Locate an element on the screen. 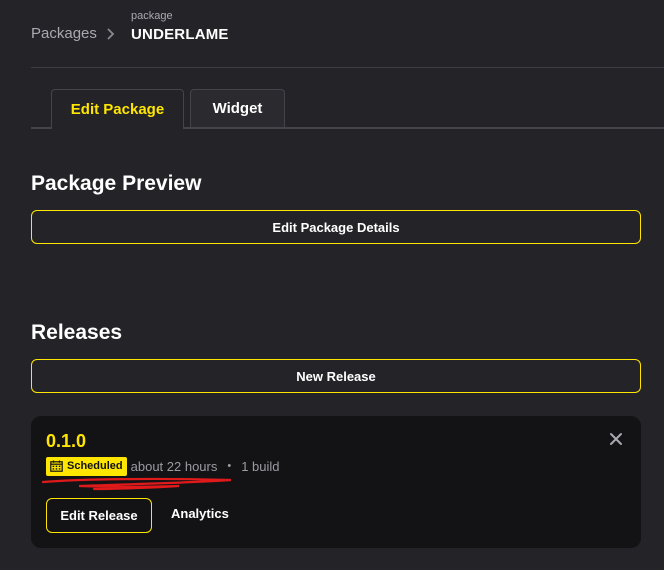  edit-package-details-button: Edit Package Details is located at coordinates (336, 227).